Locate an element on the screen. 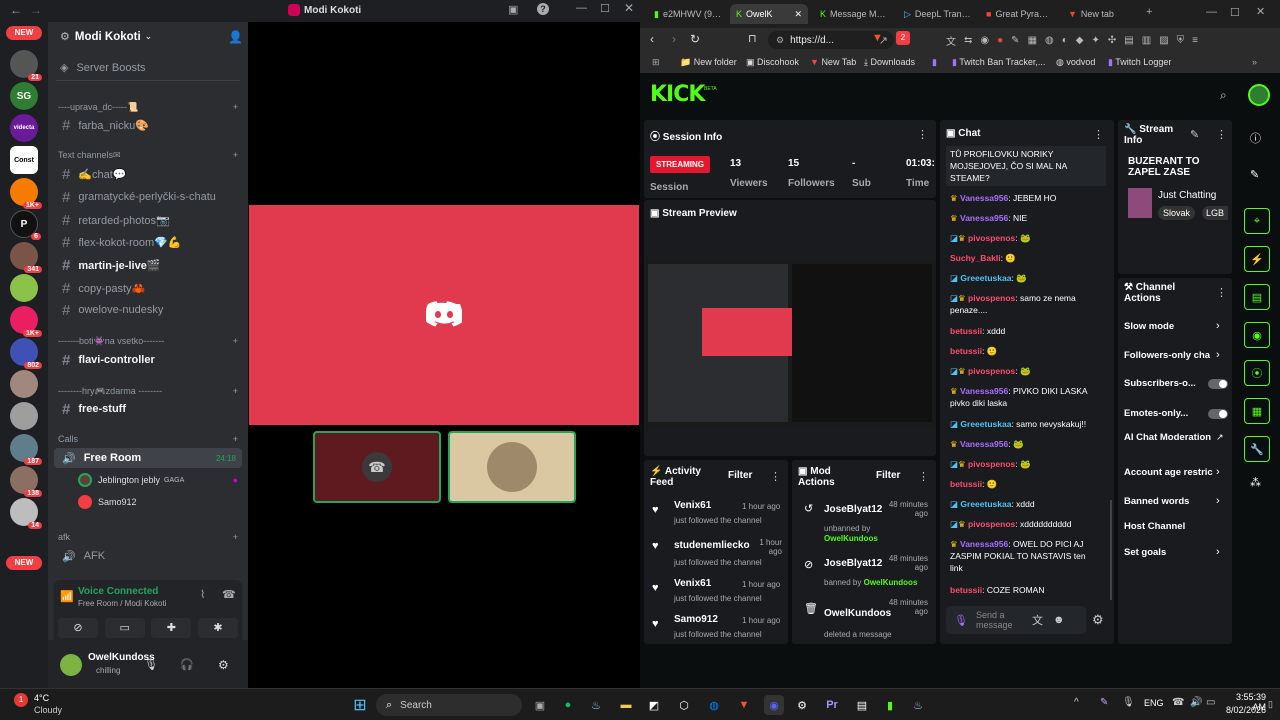 Image resolution: width=1280 pixels, height=720 pixels. pencil-icon: ✎ is located at coordinates (1254, 174).